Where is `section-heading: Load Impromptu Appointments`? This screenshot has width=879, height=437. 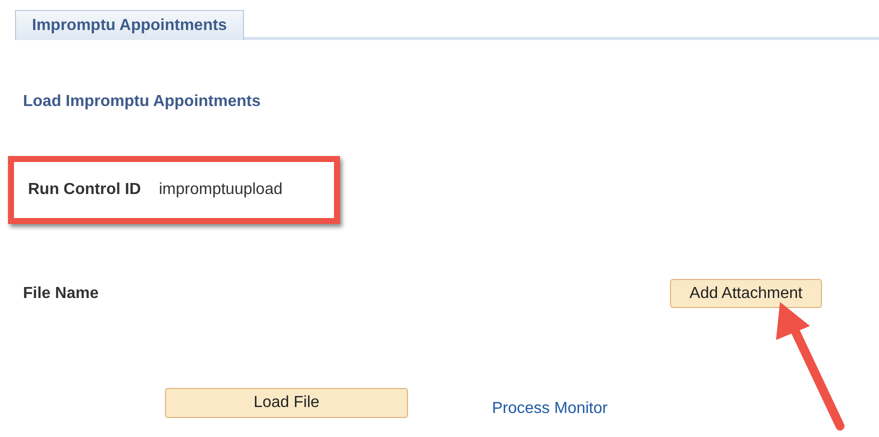
section-heading: Load Impromptu Appointments is located at coordinates (142, 101).